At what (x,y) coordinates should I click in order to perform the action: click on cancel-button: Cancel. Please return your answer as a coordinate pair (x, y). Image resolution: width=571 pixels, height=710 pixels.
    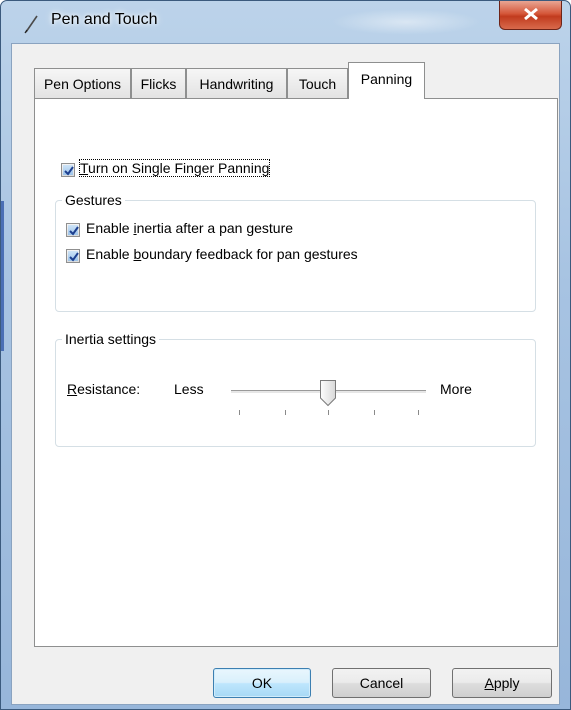
    Looking at the image, I should click on (381, 683).